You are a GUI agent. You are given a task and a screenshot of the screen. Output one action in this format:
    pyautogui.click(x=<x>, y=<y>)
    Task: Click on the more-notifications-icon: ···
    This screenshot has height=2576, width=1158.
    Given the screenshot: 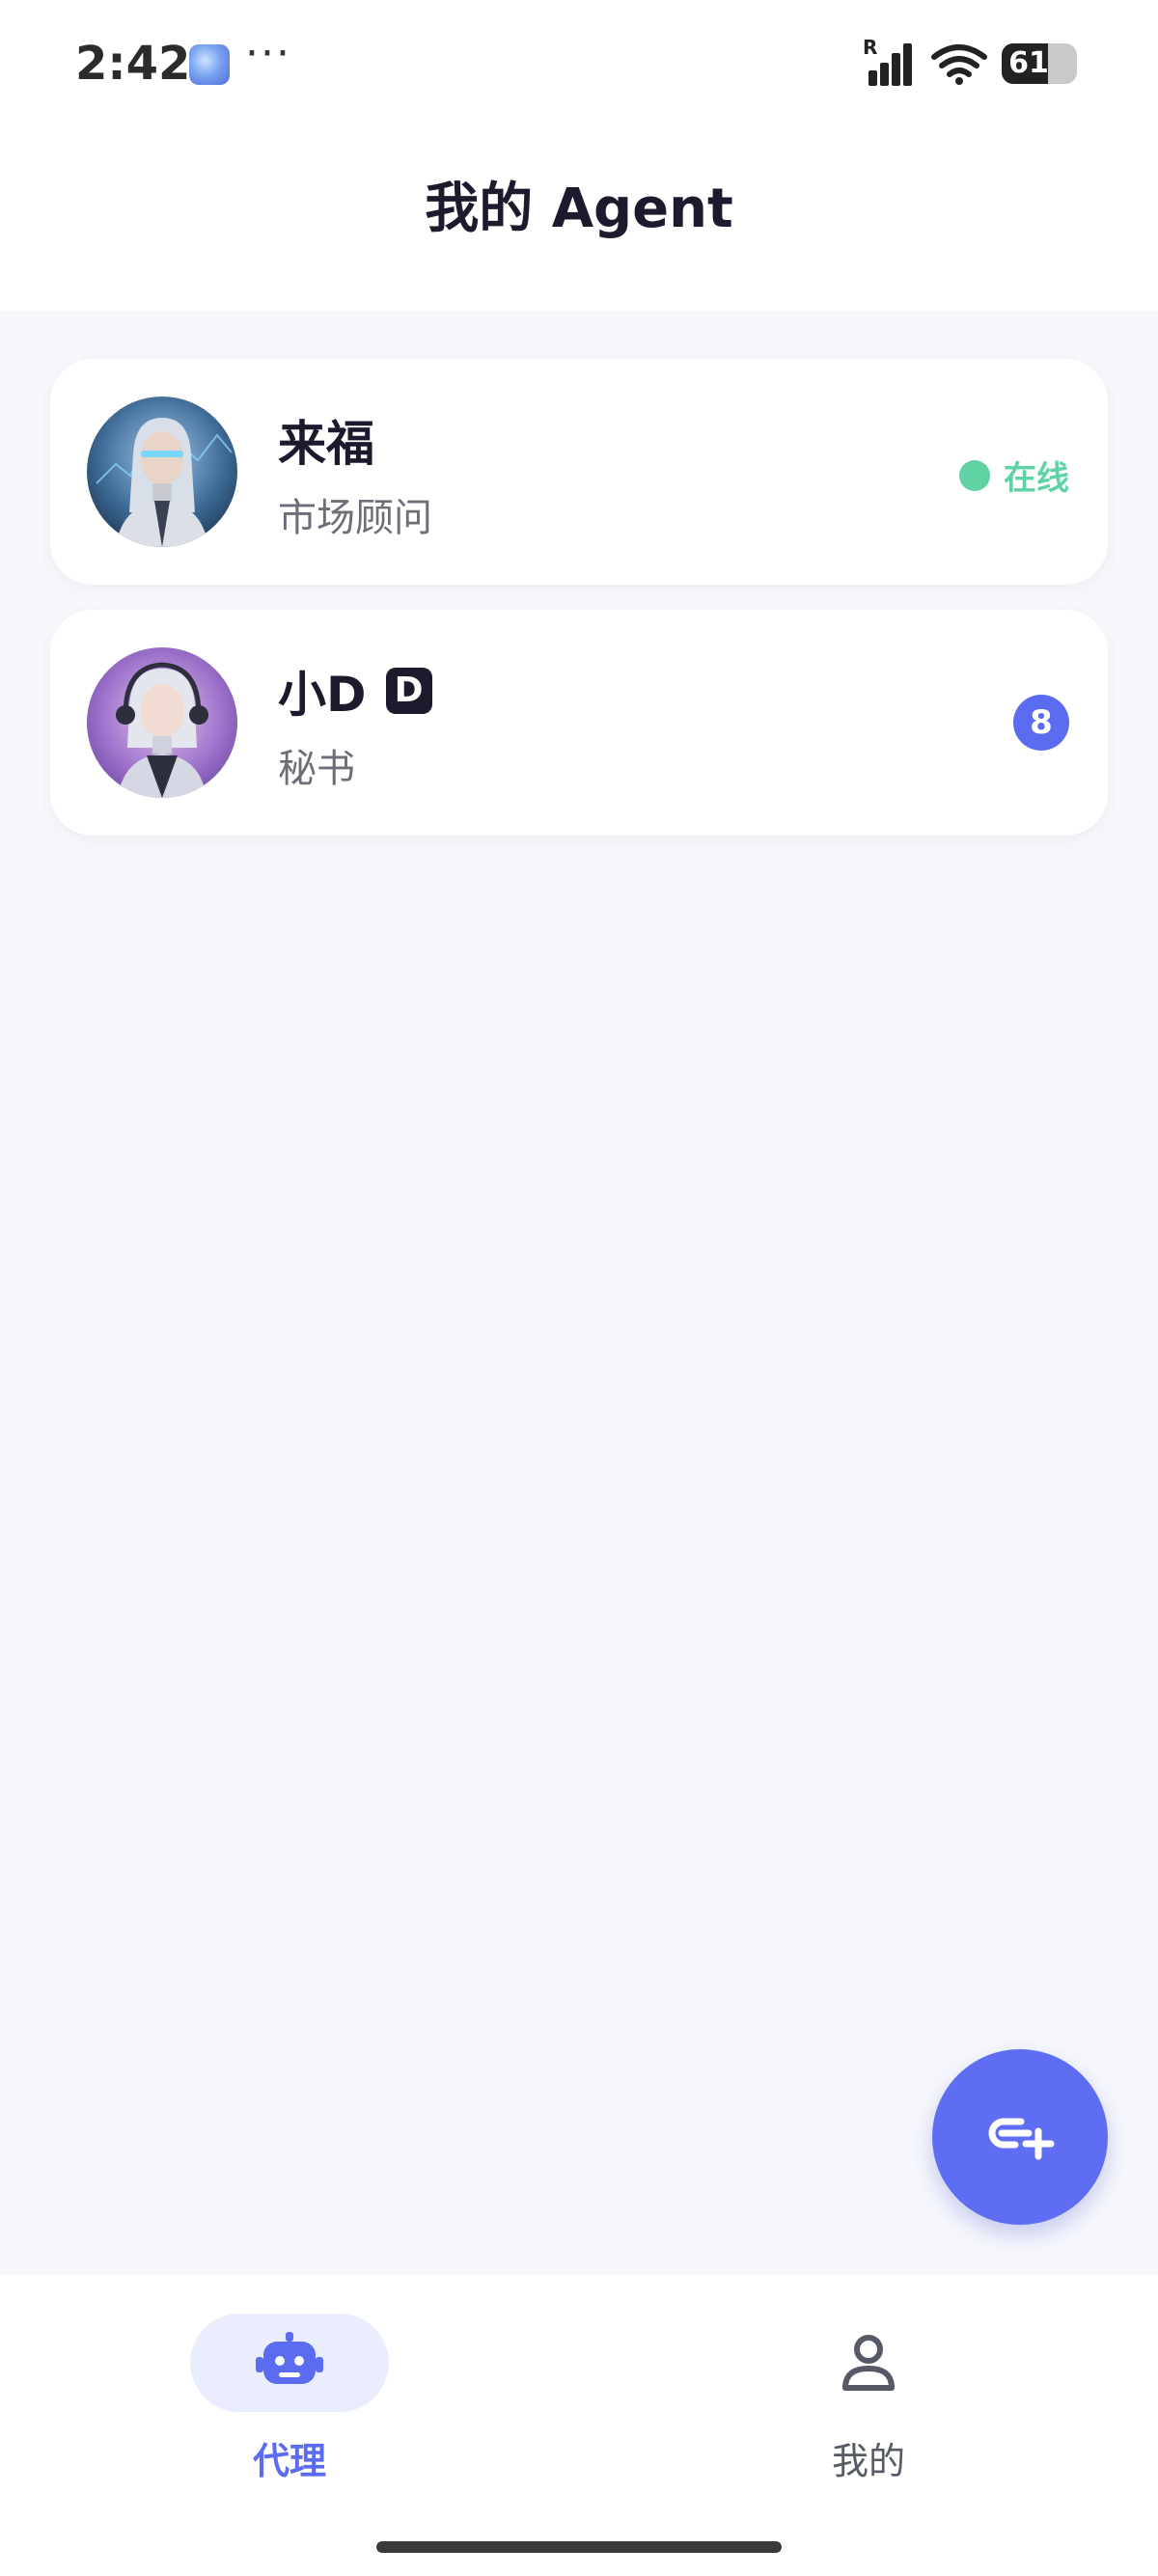 What is the action you would take?
    pyautogui.click(x=268, y=53)
    